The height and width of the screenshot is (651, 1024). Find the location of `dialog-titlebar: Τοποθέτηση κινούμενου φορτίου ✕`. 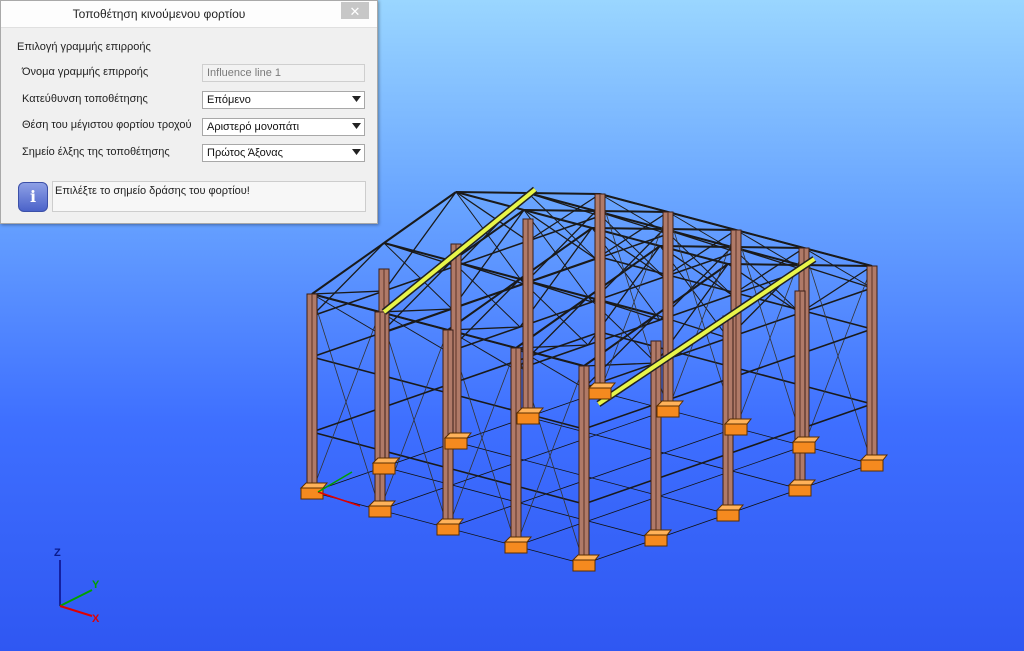

dialog-titlebar: Τοποθέτηση κινούμενου φορτίου ✕ is located at coordinates (189, 14).